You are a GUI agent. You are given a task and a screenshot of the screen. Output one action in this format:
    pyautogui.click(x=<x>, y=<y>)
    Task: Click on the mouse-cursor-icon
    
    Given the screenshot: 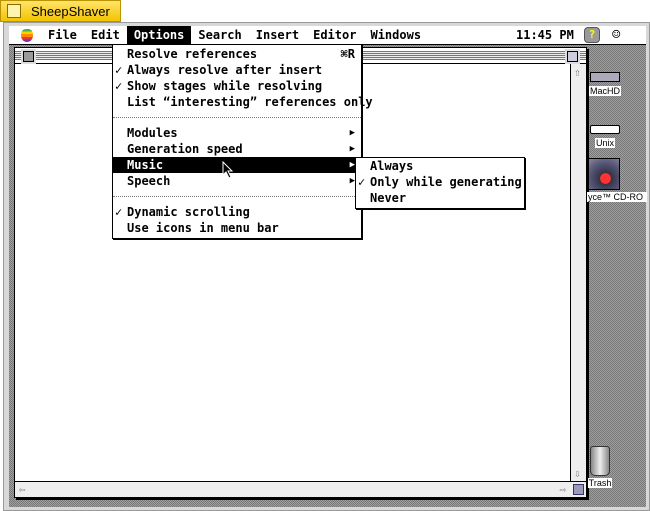 What is the action you would take?
    pyautogui.click(x=228, y=170)
    